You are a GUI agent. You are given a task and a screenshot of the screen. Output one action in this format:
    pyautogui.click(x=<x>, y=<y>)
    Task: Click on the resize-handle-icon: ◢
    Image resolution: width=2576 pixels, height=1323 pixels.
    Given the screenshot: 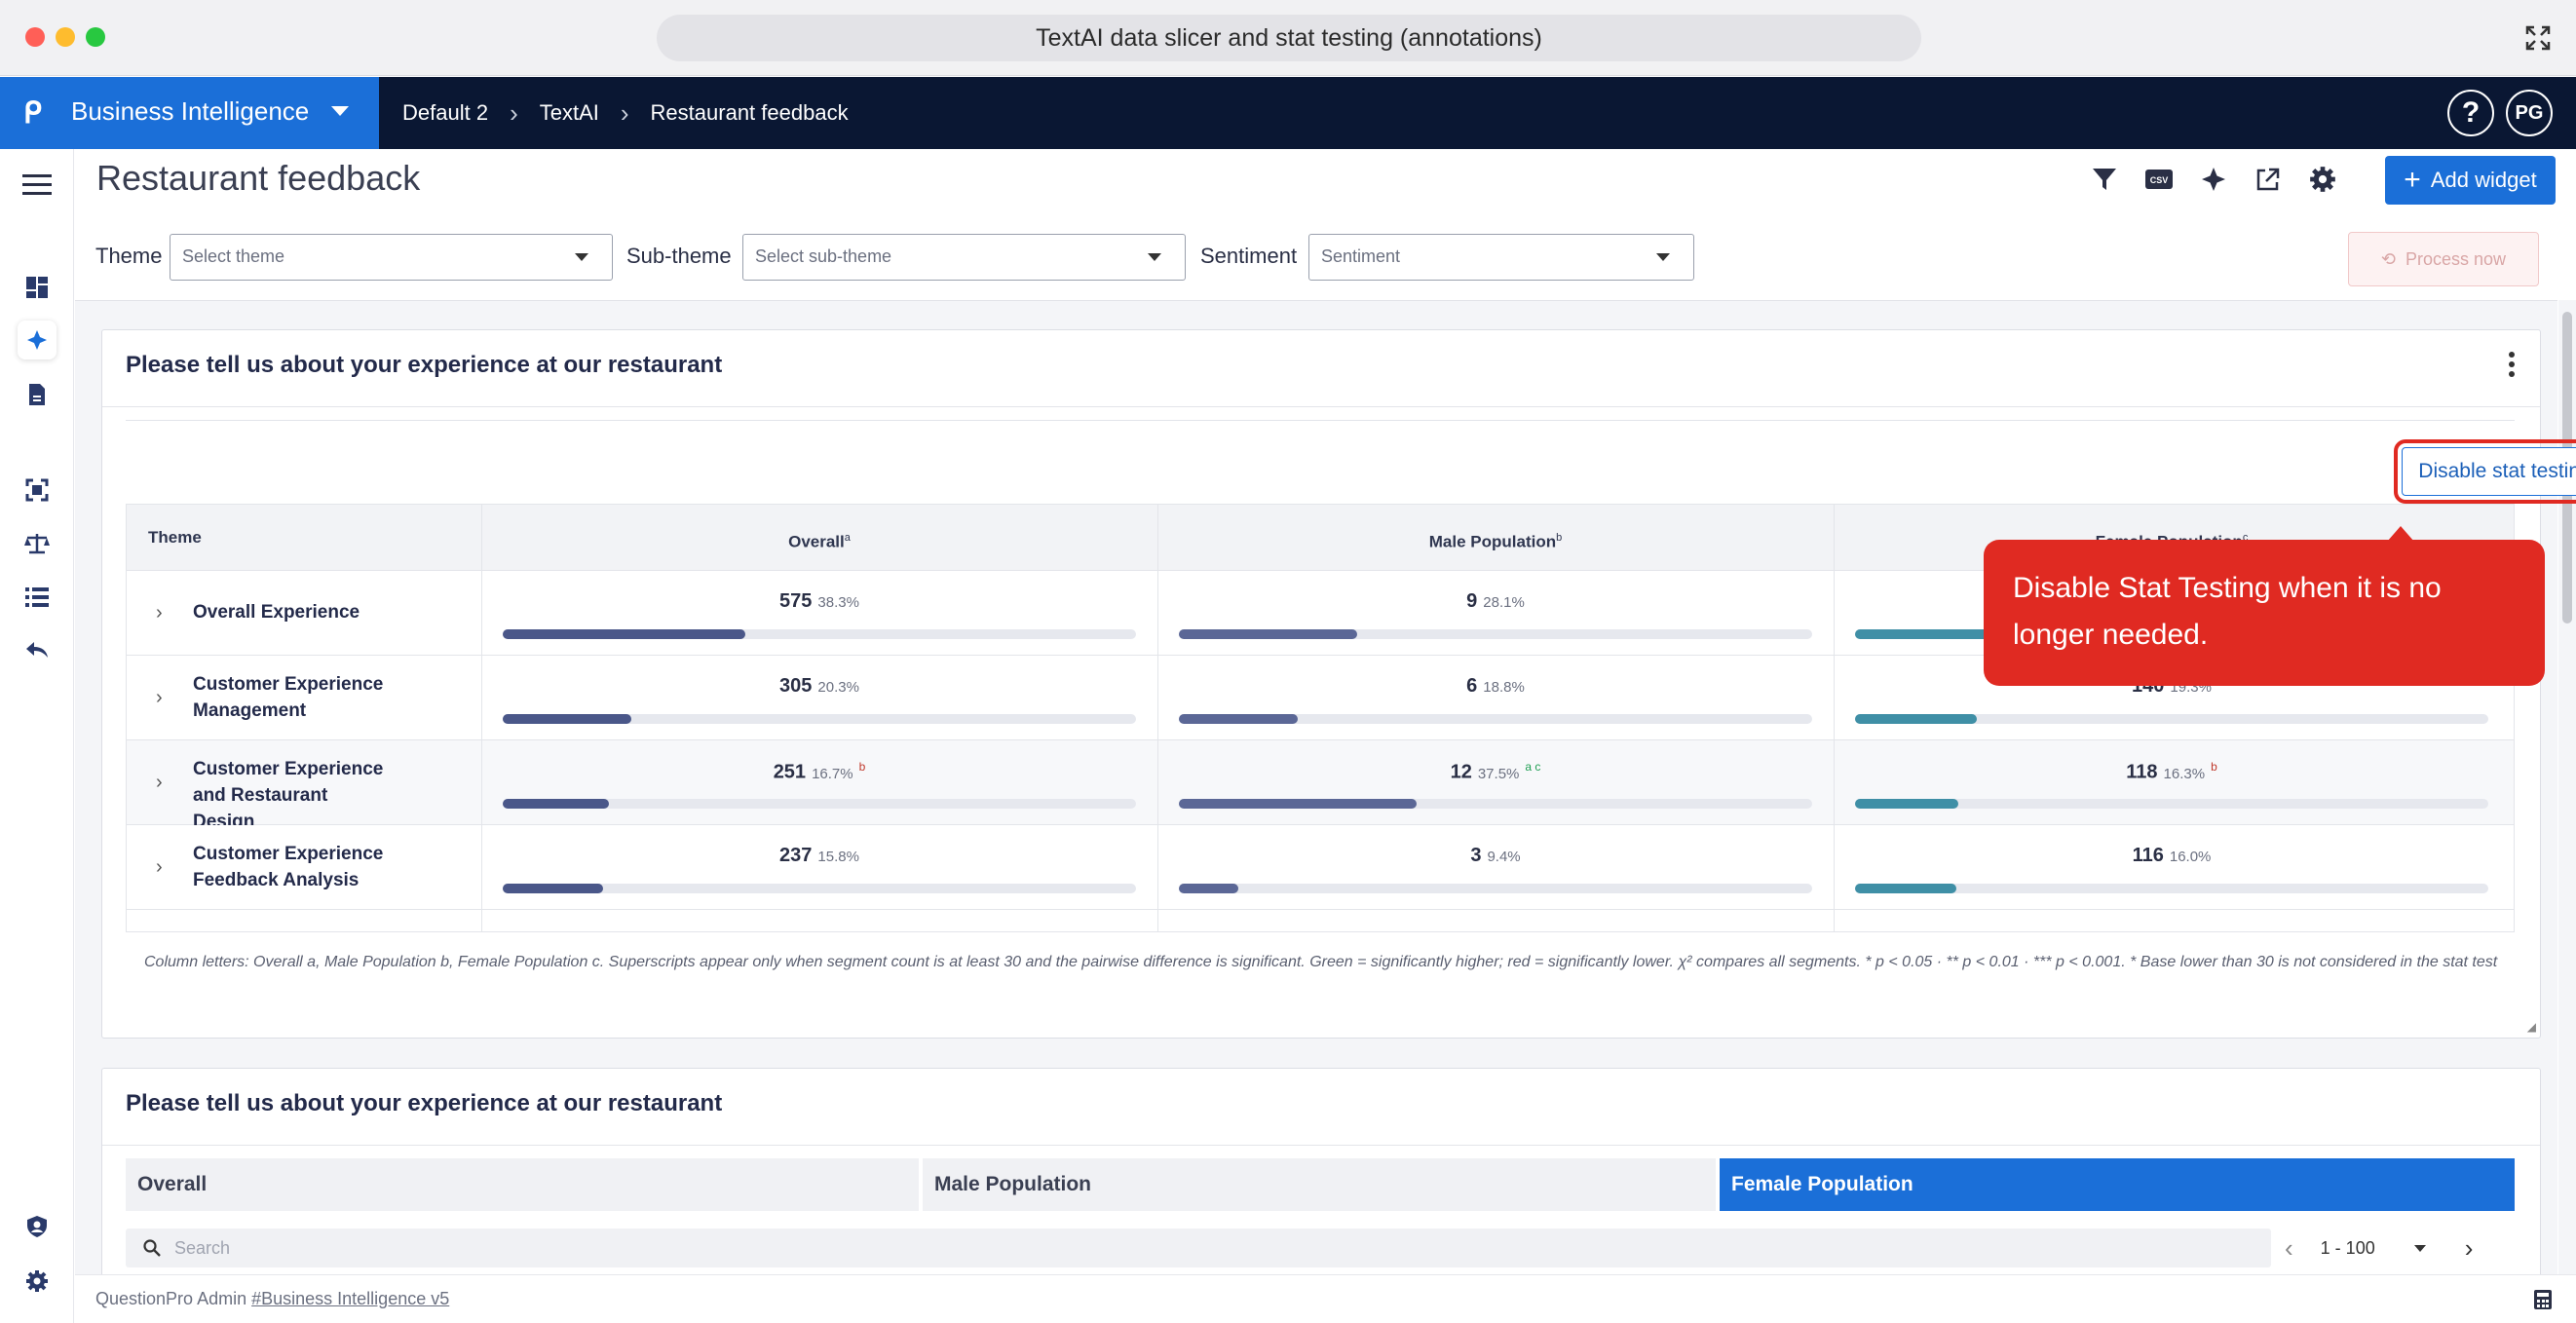 What is the action you would take?
    pyautogui.click(x=2531, y=1027)
    